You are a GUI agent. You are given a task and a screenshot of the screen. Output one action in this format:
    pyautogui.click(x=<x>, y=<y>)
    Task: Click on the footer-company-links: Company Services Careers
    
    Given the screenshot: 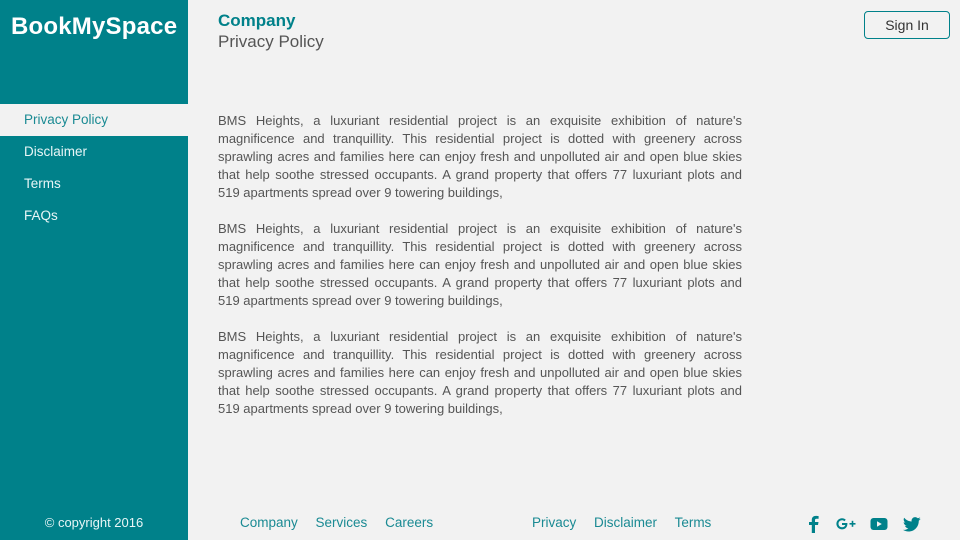 What is the action you would take?
    pyautogui.click(x=343, y=522)
    